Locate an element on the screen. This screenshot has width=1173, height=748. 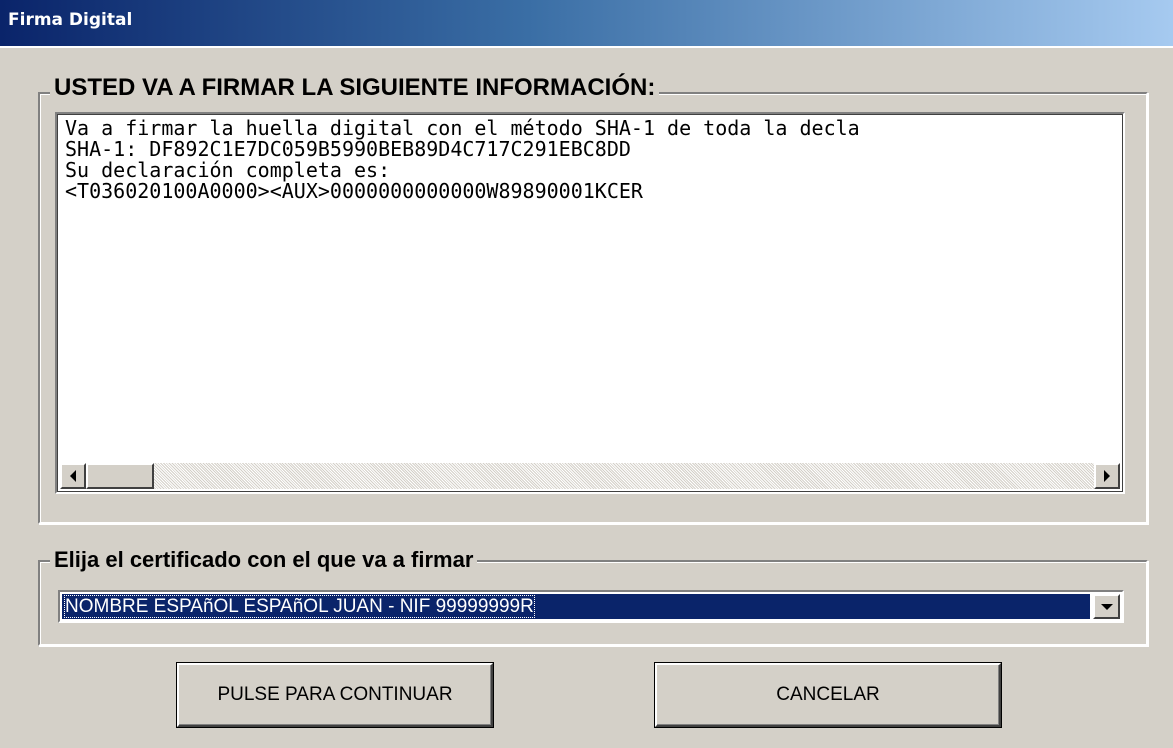
continue-button: PULSE PARA CONTINUAR is located at coordinates (335, 695).